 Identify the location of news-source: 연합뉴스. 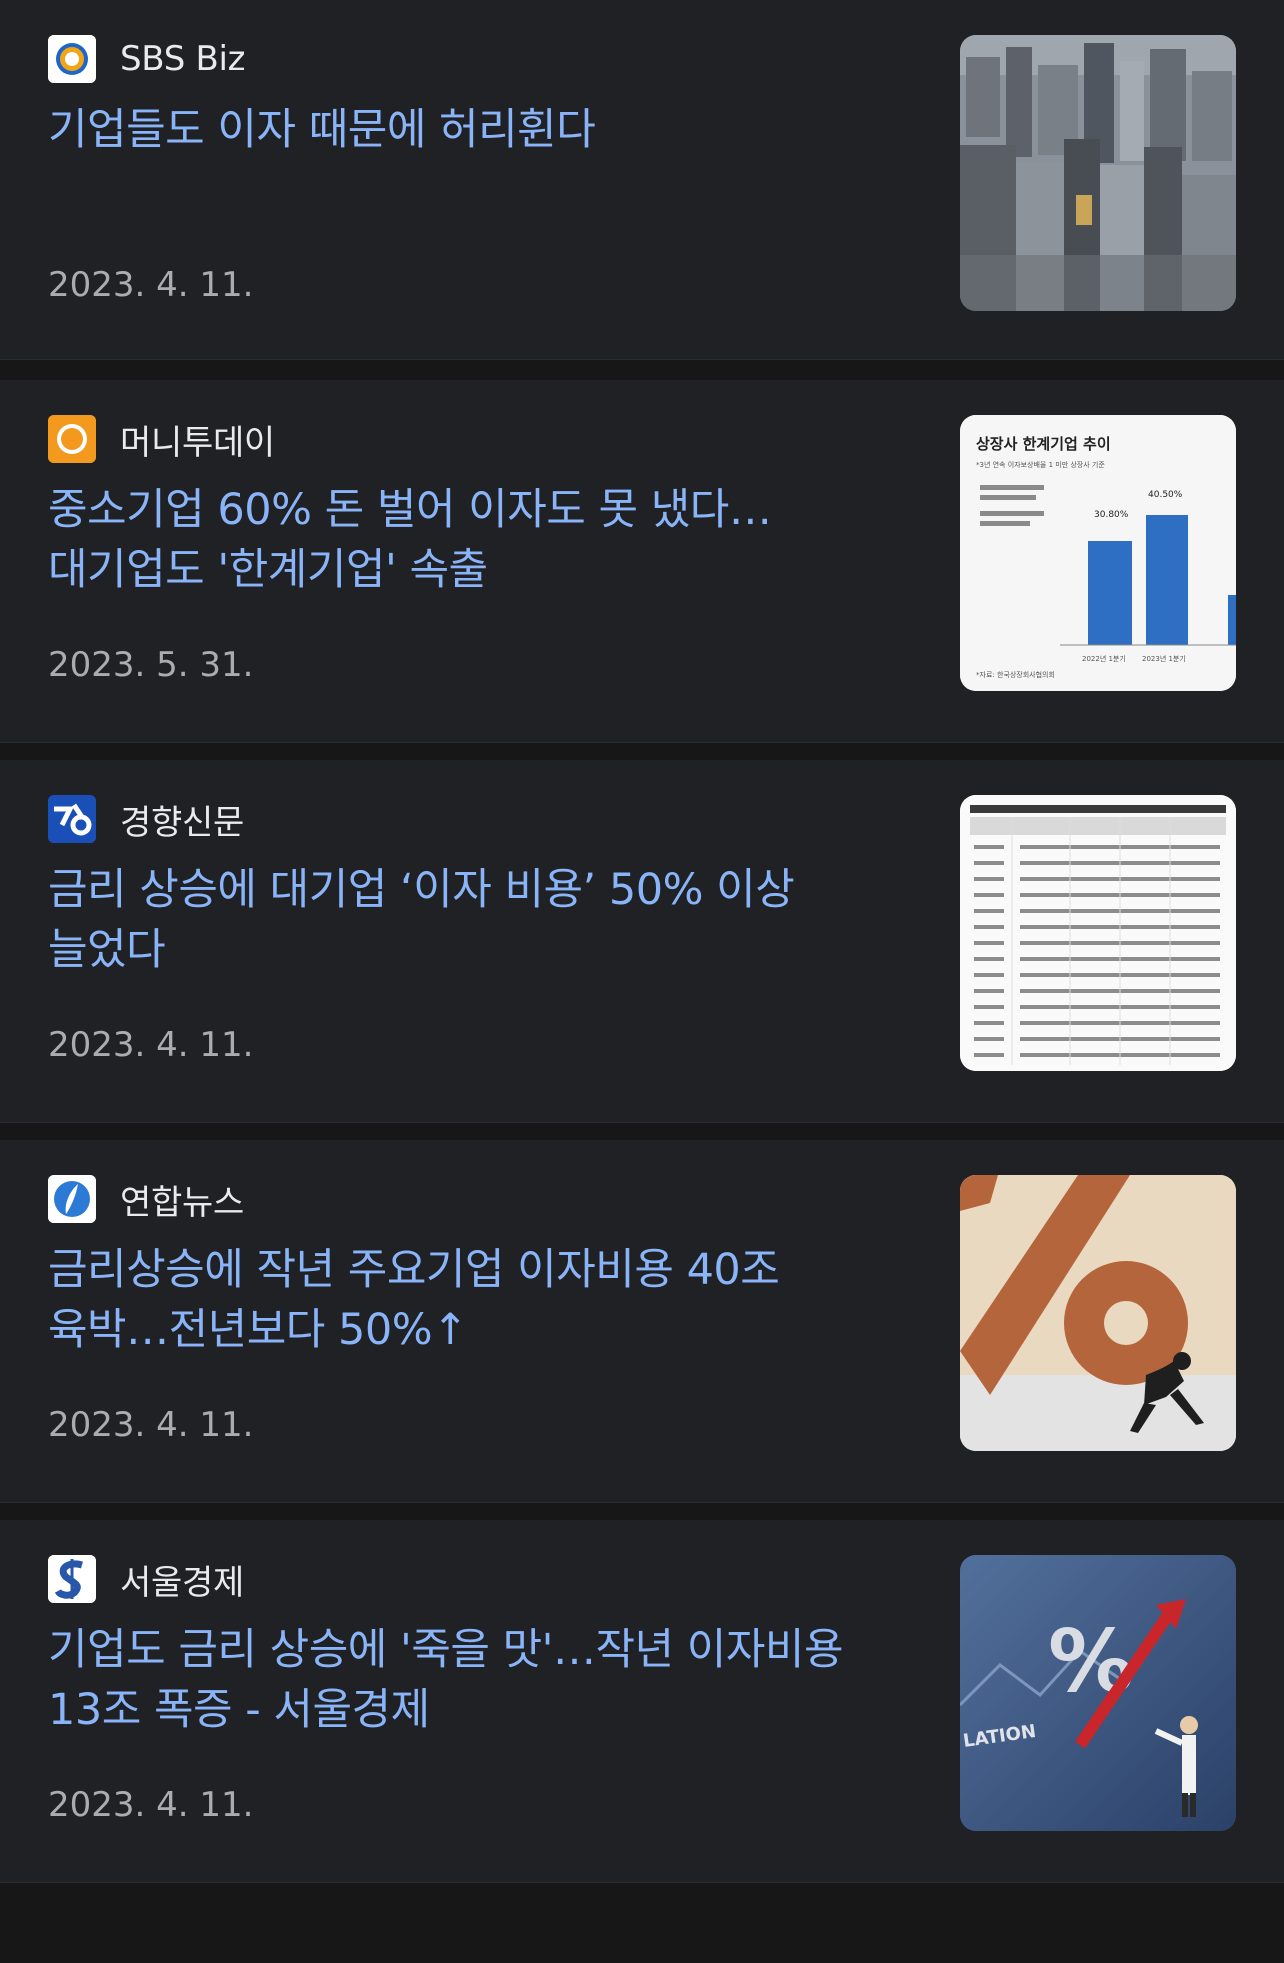
(146, 1199).